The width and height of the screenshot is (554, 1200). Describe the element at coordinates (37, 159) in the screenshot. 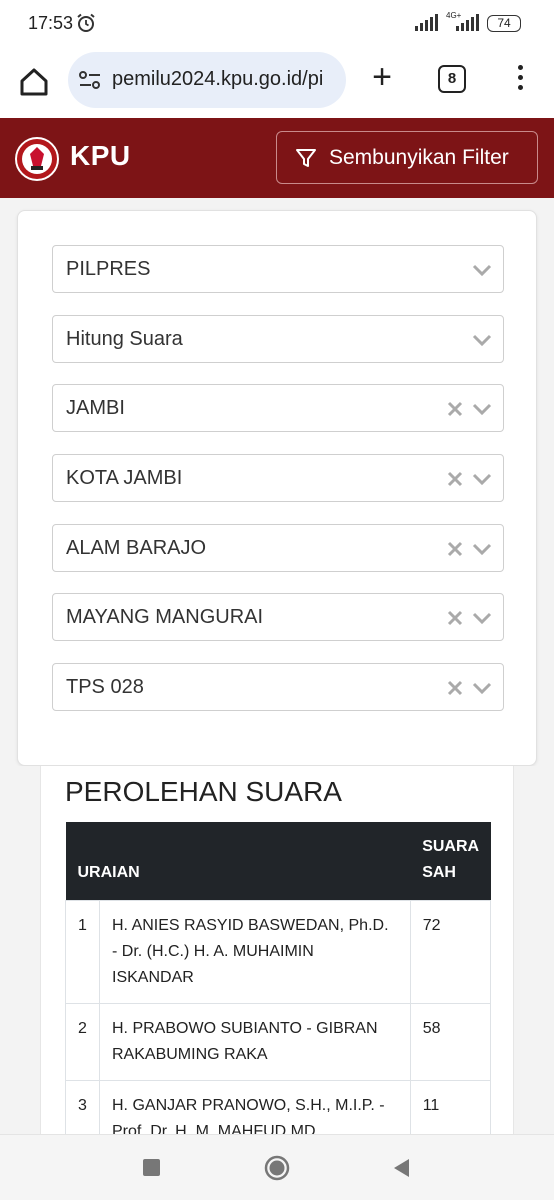

I see `kpu-logo` at that location.